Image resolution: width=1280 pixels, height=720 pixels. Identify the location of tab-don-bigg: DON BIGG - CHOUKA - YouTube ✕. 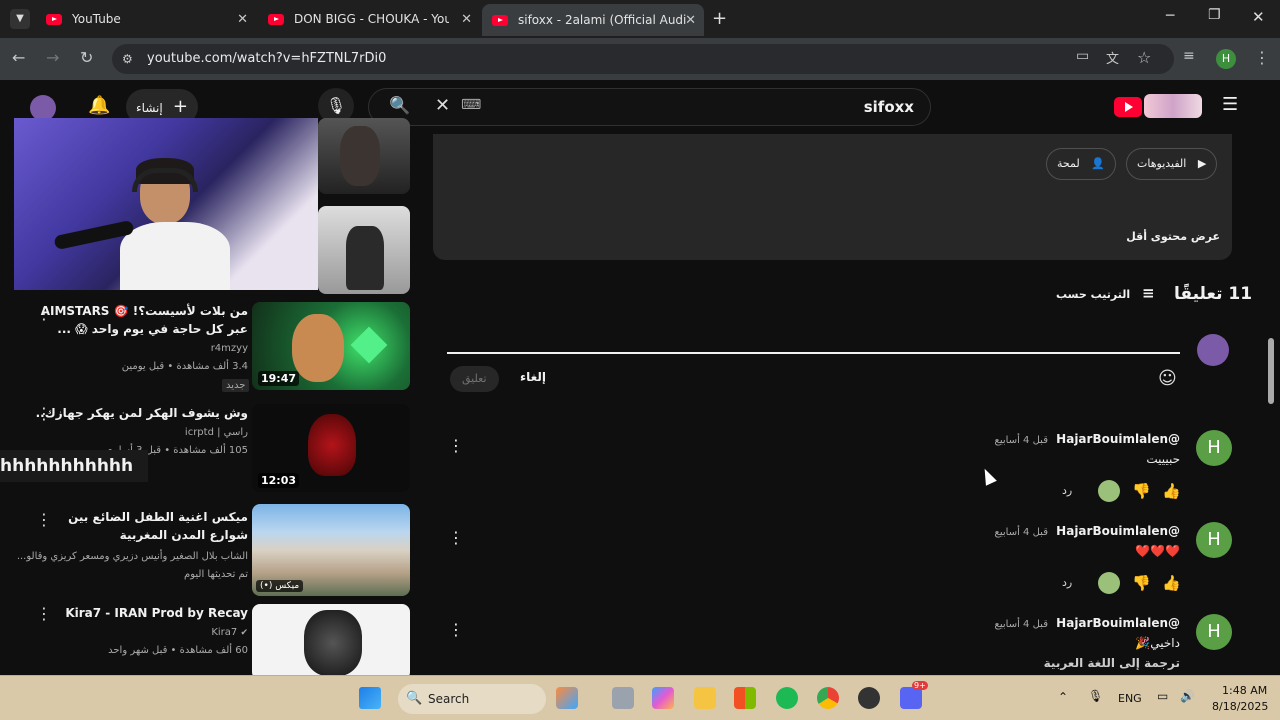
(369, 19).